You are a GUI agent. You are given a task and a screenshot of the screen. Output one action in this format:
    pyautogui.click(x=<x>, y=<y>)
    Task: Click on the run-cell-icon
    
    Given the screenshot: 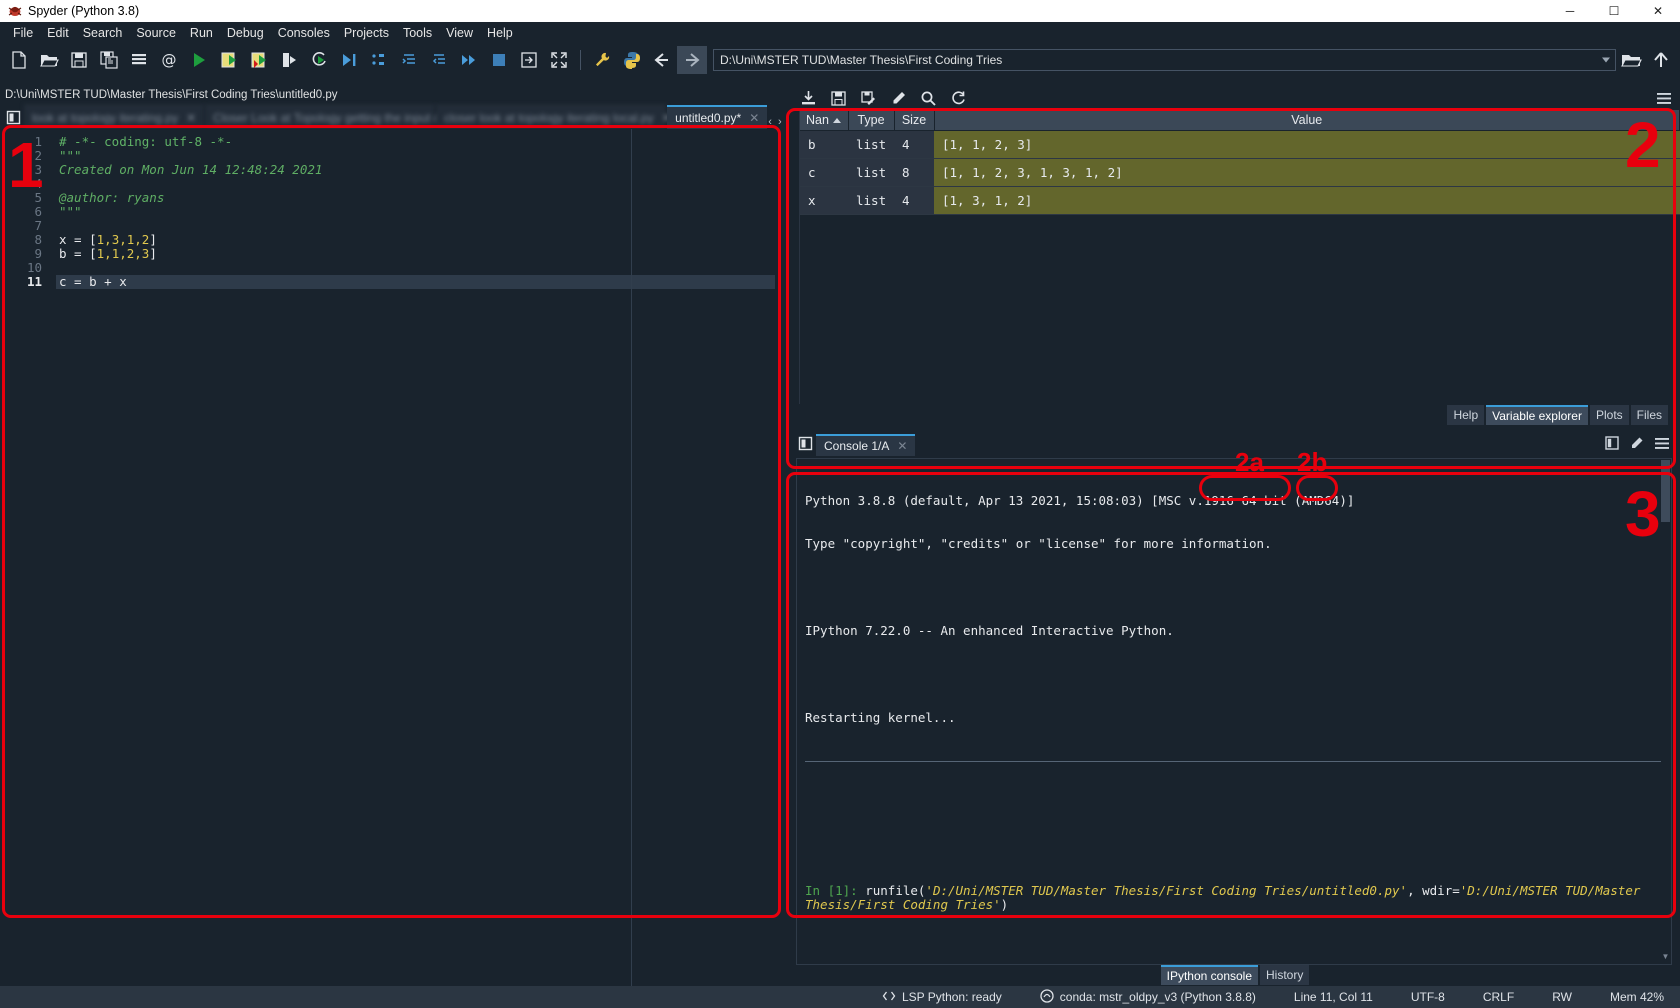 What is the action you would take?
    pyautogui.click(x=229, y=60)
    